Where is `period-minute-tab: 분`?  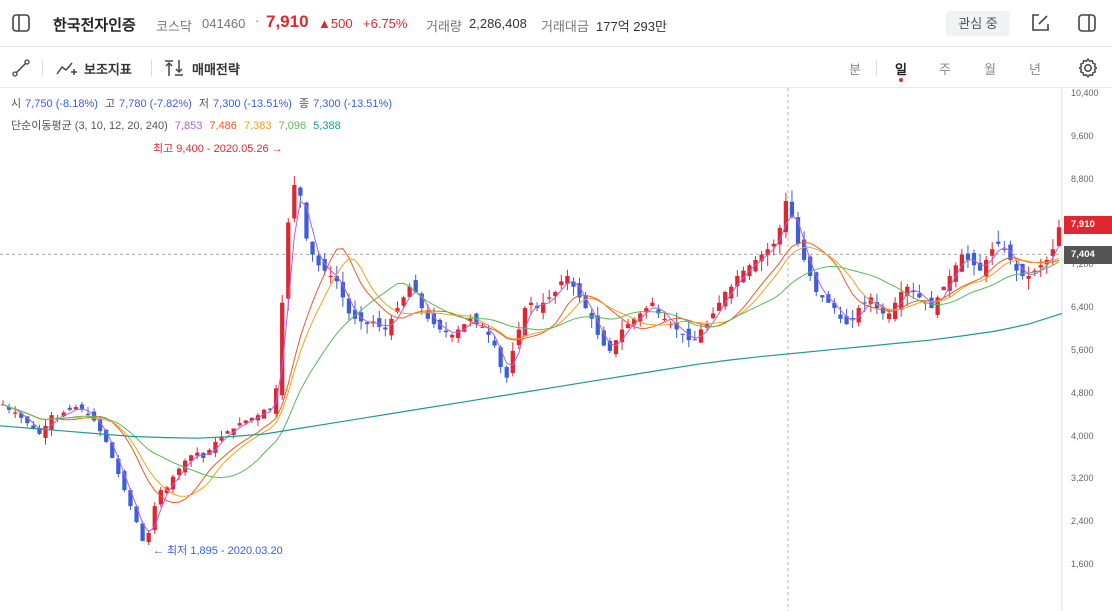
period-minute-tab: 분 is located at coordinates (855, 68).